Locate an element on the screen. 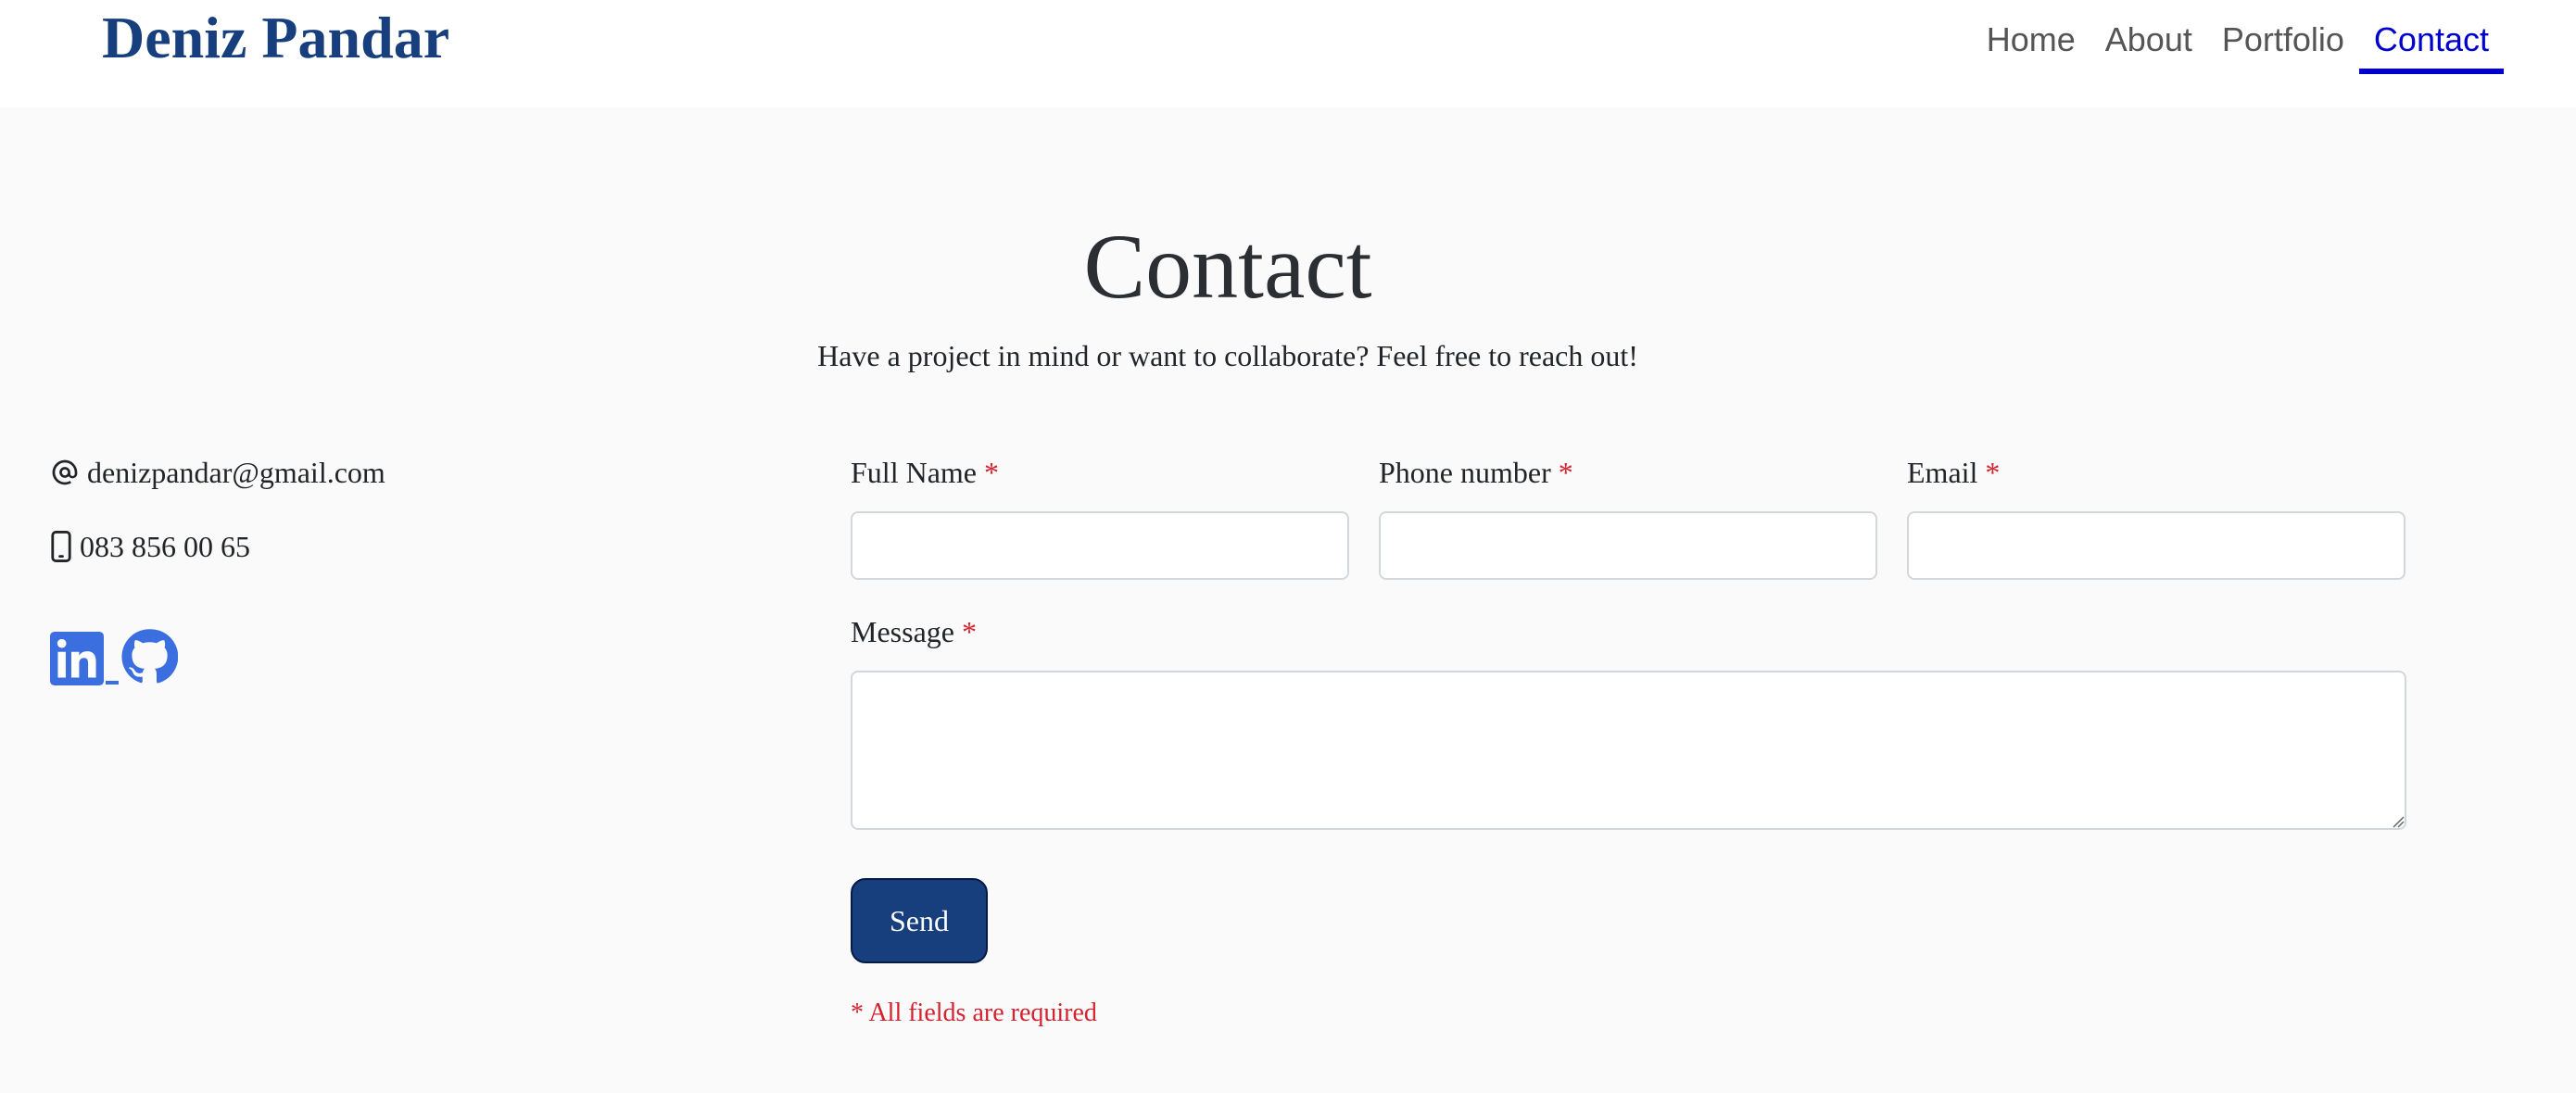 The image size is (2576, 1093). phone-input is located at coordinates (1628, 545).